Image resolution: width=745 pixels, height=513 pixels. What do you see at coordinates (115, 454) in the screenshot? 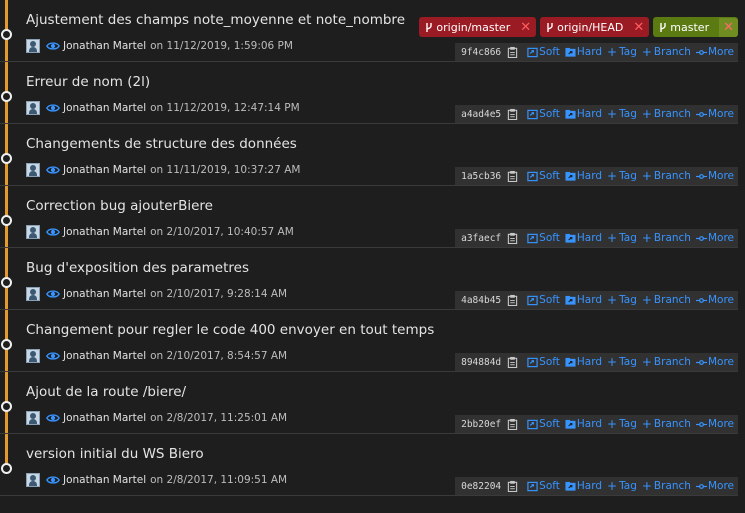
I see `commit-message: version initial du WS Biero` at bounding box center [115, 454].